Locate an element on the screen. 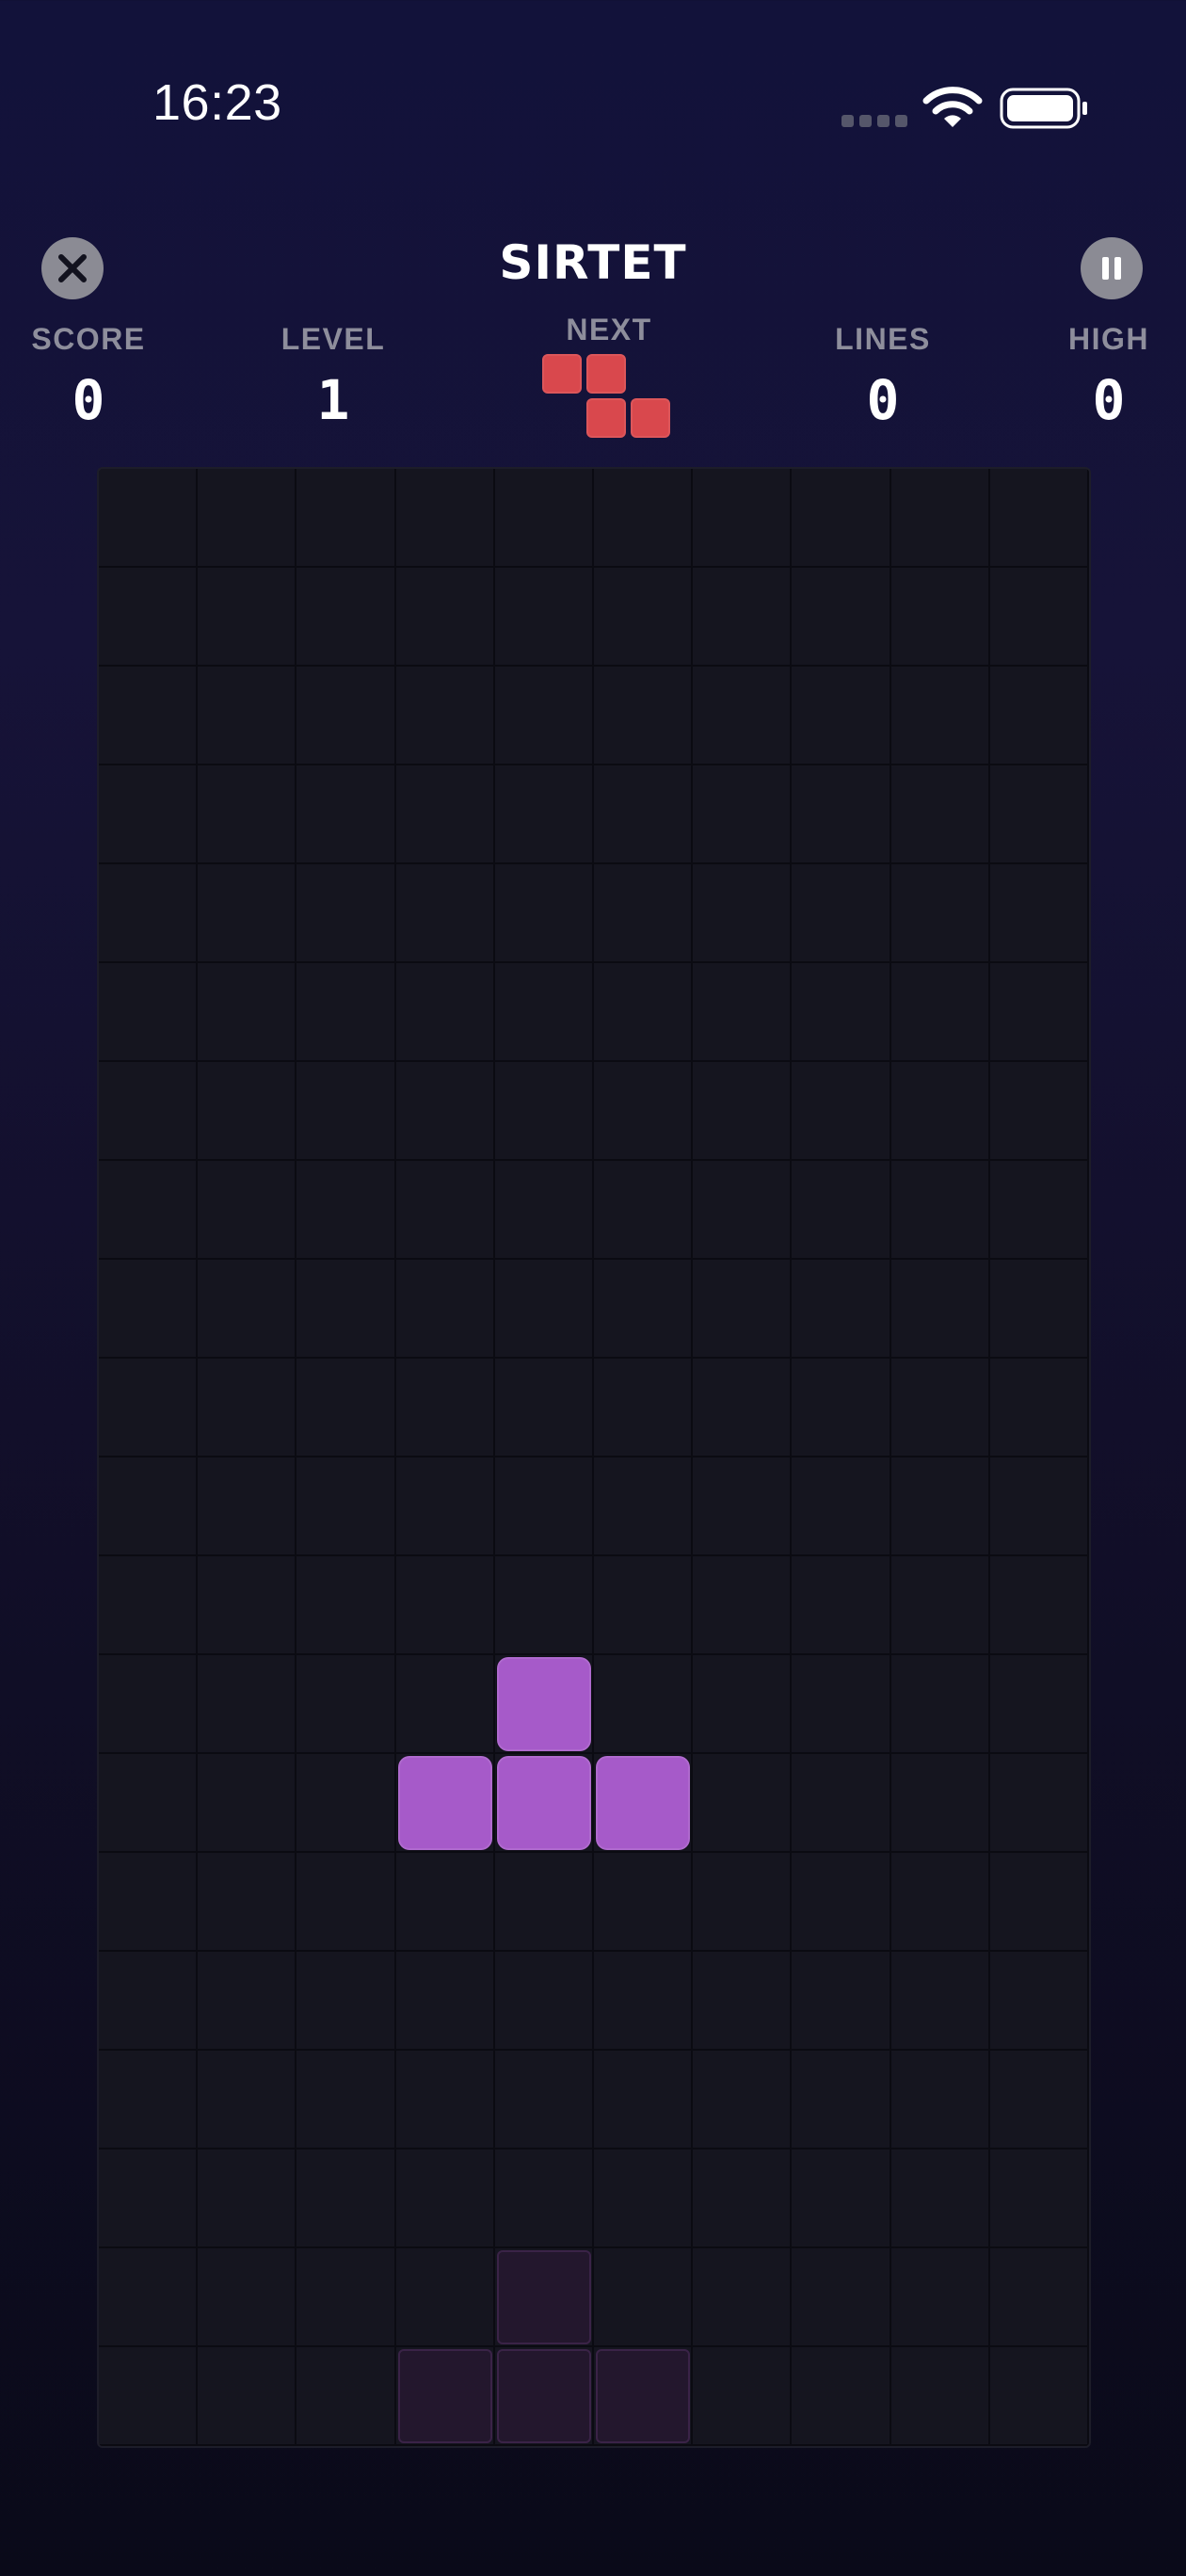 The width and height of the screenshot is (1186, 2576). lines-stat: LINES 0 is located at coordinates (883, 377).